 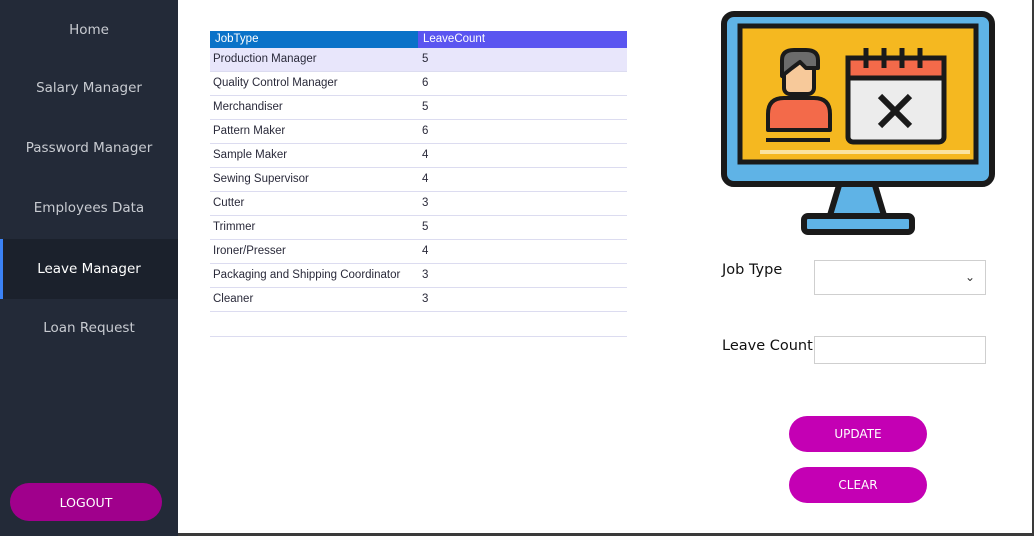 I want to click on sidebar-item-leave-manager: Leave Manager, so click(x=89, y=269).